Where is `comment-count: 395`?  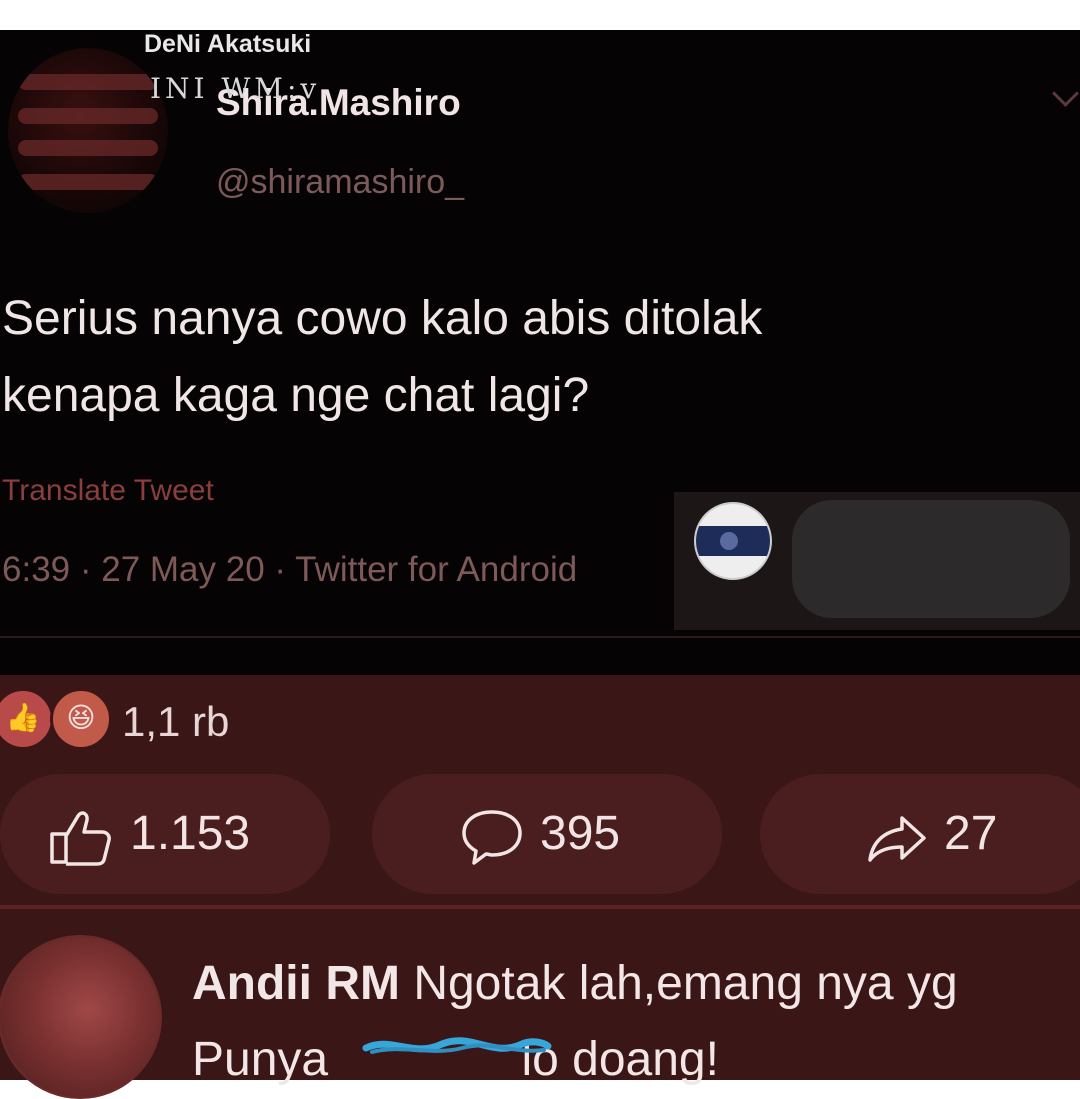
comment-count: 395 is located at coordinates (580, 833).